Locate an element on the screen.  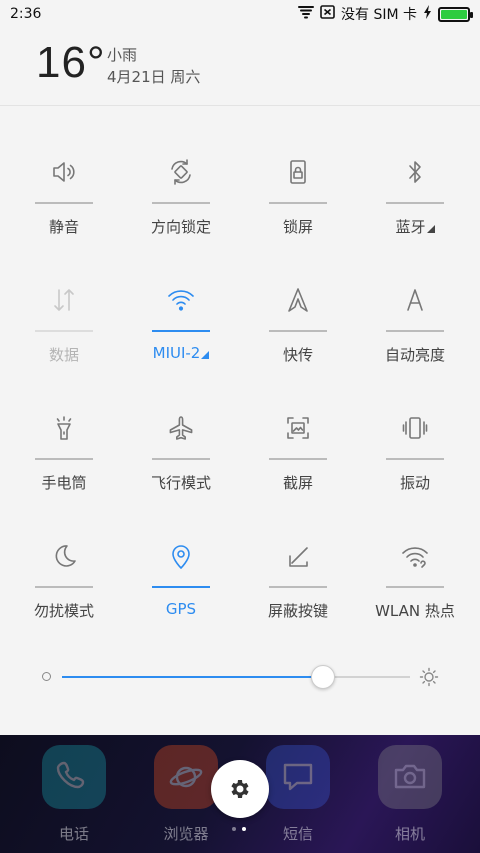
status-bar: 2:36 没有 SIM 卡 is located at coordinates (240, 14).